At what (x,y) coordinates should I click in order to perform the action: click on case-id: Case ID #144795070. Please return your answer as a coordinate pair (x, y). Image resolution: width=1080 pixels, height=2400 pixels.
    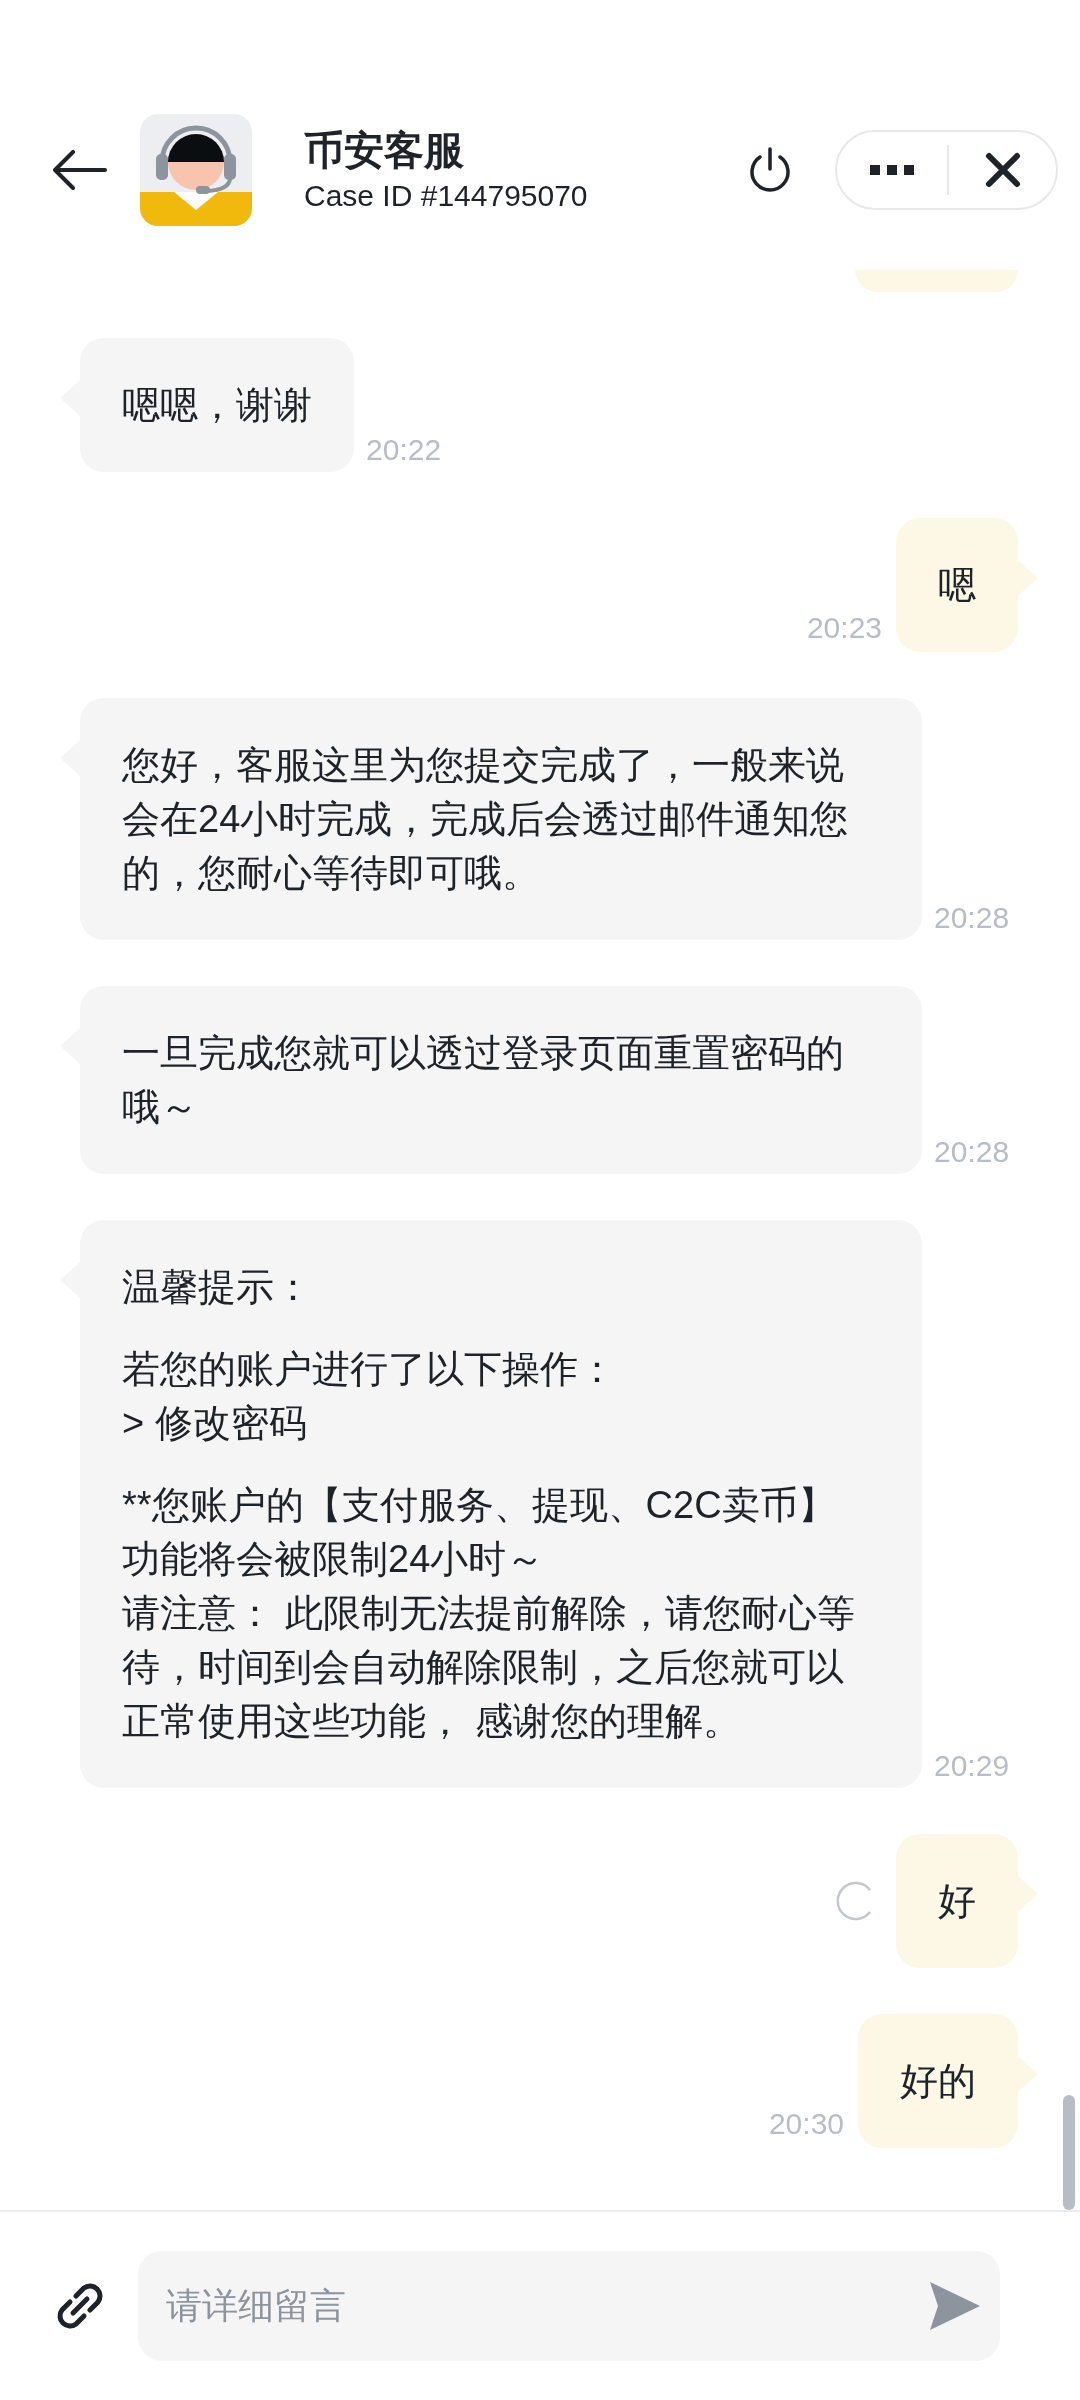
    Looking at the image, I should click on (446, 196).